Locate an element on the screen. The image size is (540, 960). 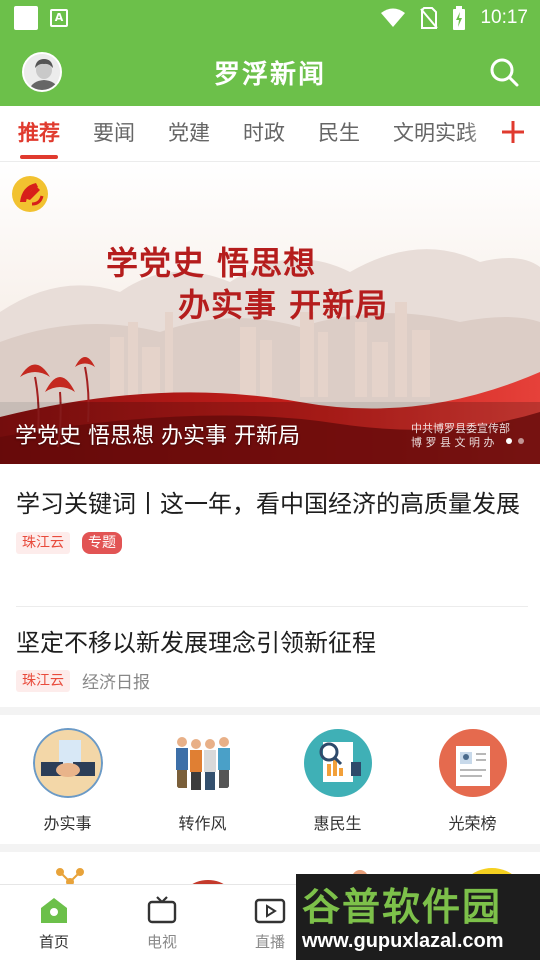
publisher-name: 经济日报 is located at coordinates (116, 683).